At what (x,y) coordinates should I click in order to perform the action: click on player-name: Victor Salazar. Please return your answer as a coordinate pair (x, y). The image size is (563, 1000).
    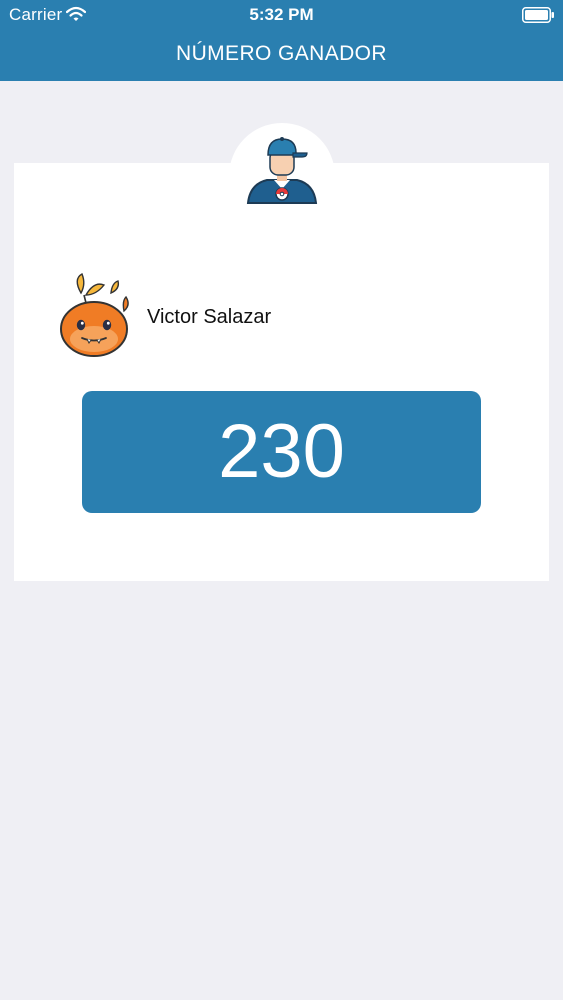
    Looking at the image, I should click on (209, 317).